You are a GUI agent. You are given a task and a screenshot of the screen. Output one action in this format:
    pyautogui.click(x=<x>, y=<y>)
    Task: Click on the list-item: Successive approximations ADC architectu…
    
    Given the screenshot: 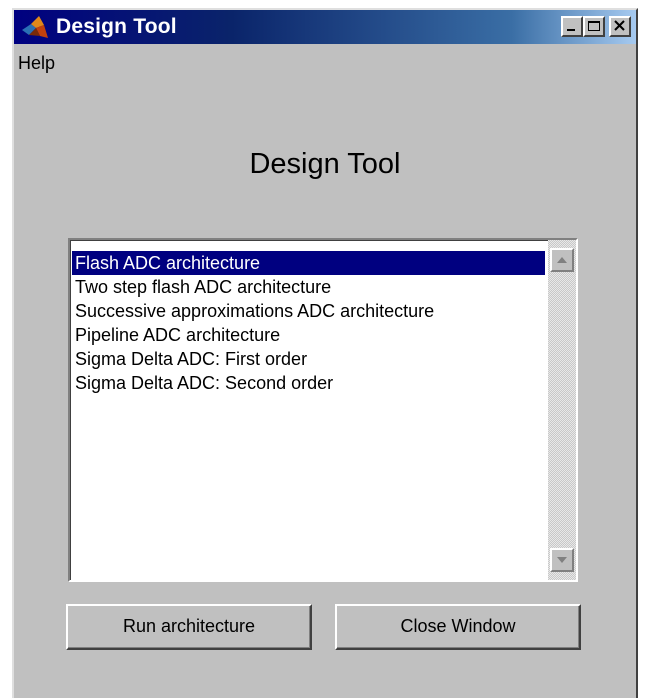 What is the action you would take?
    pyautogui.click(x=308, y=311)
    